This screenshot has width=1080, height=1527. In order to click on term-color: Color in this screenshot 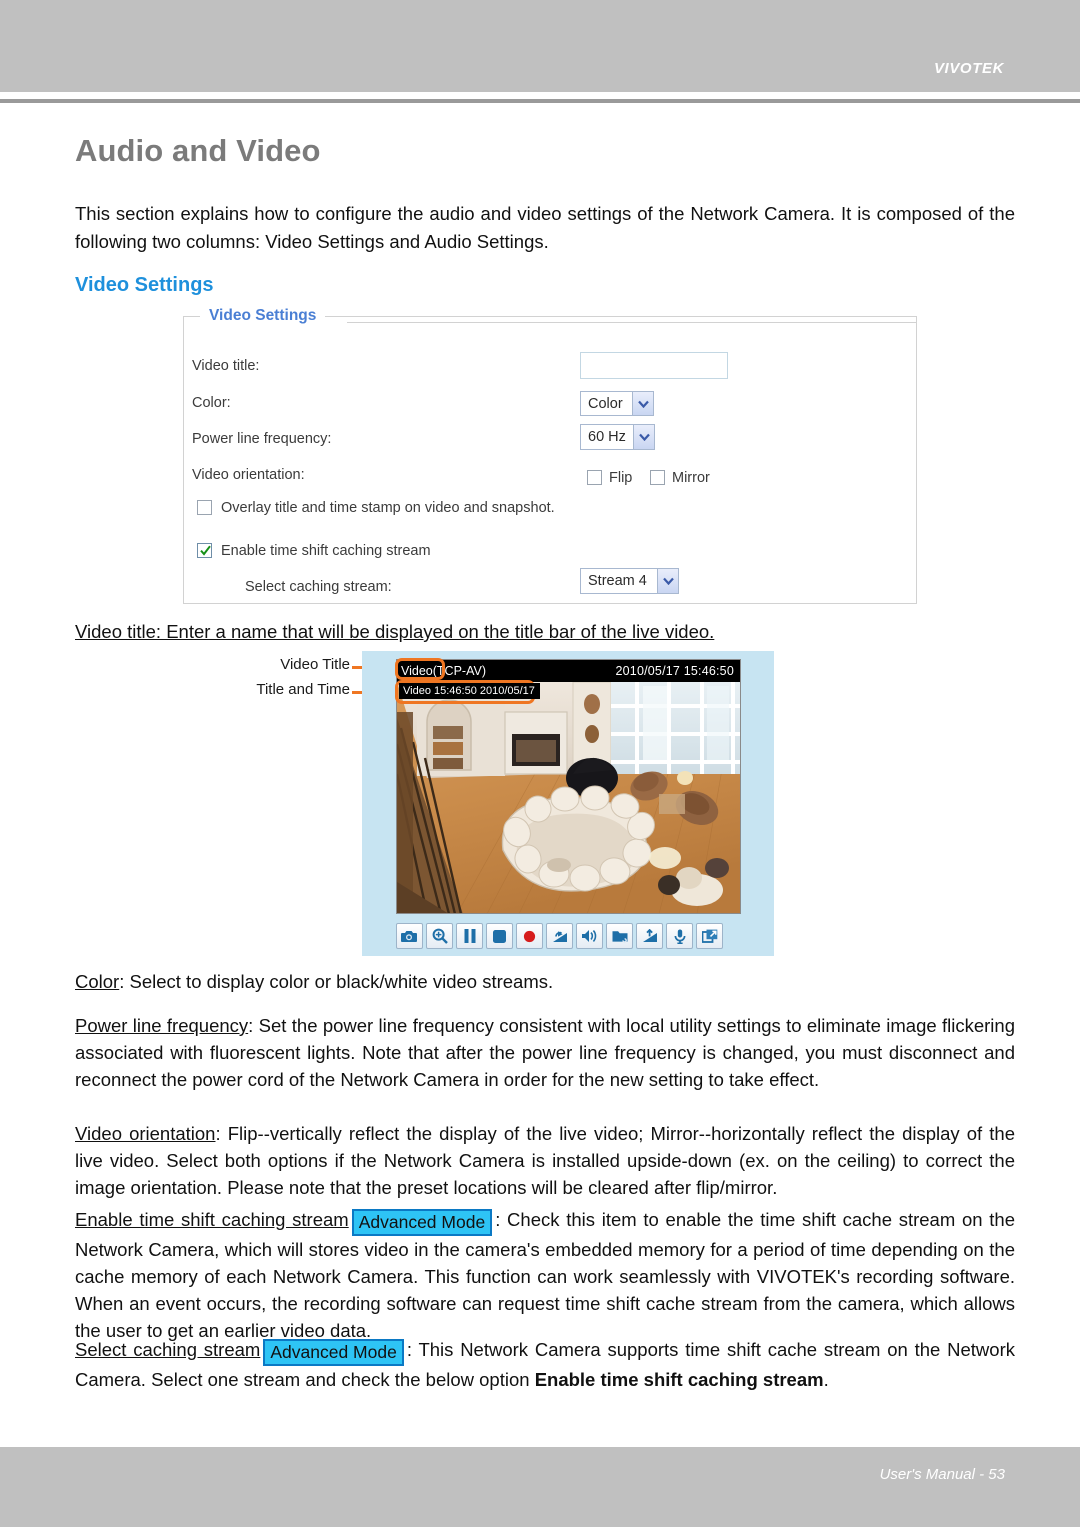, I will do `click(97, 981)`.